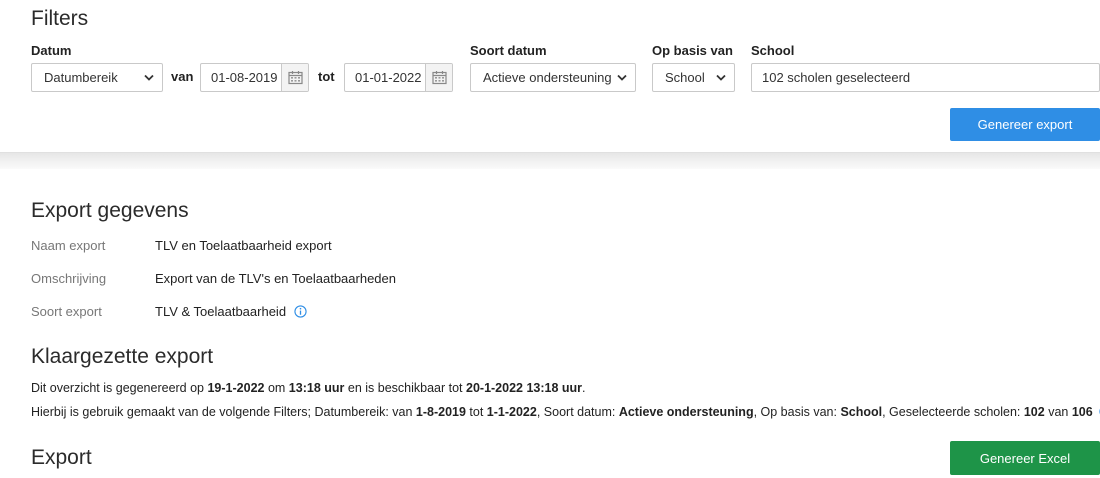 Image resolution: width=1100 pixels, height=478 pixels. What do you see at coordinates (119, 388) in the screenshot?
I see `text: Dit overzicht is gegenereerd op` at bounding box center [119, 388].